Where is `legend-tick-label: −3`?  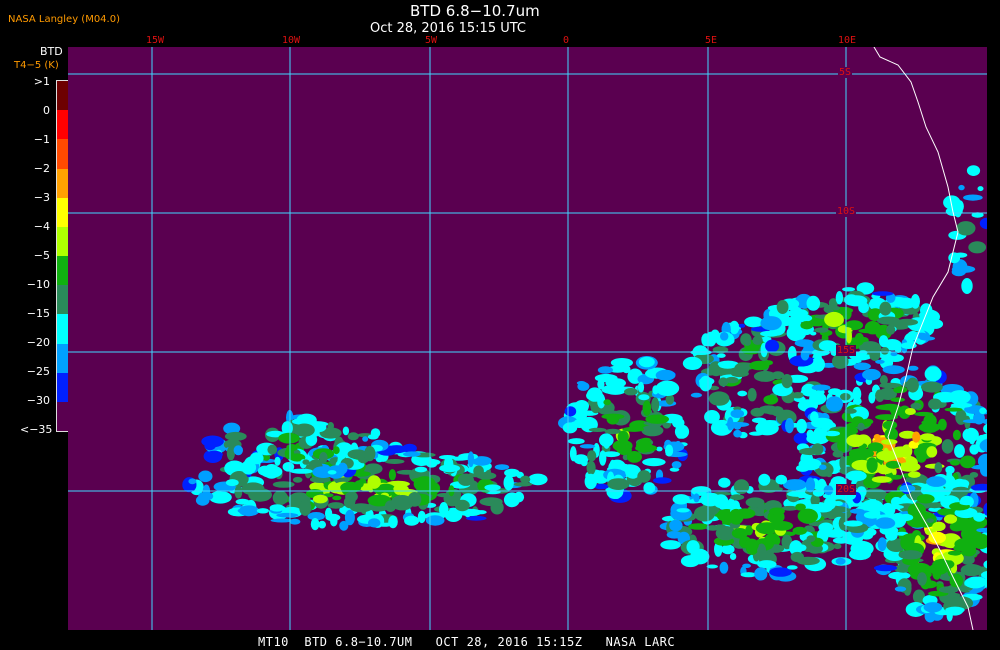 legend-tick-label: −3 is located at coordinates (41, 197).